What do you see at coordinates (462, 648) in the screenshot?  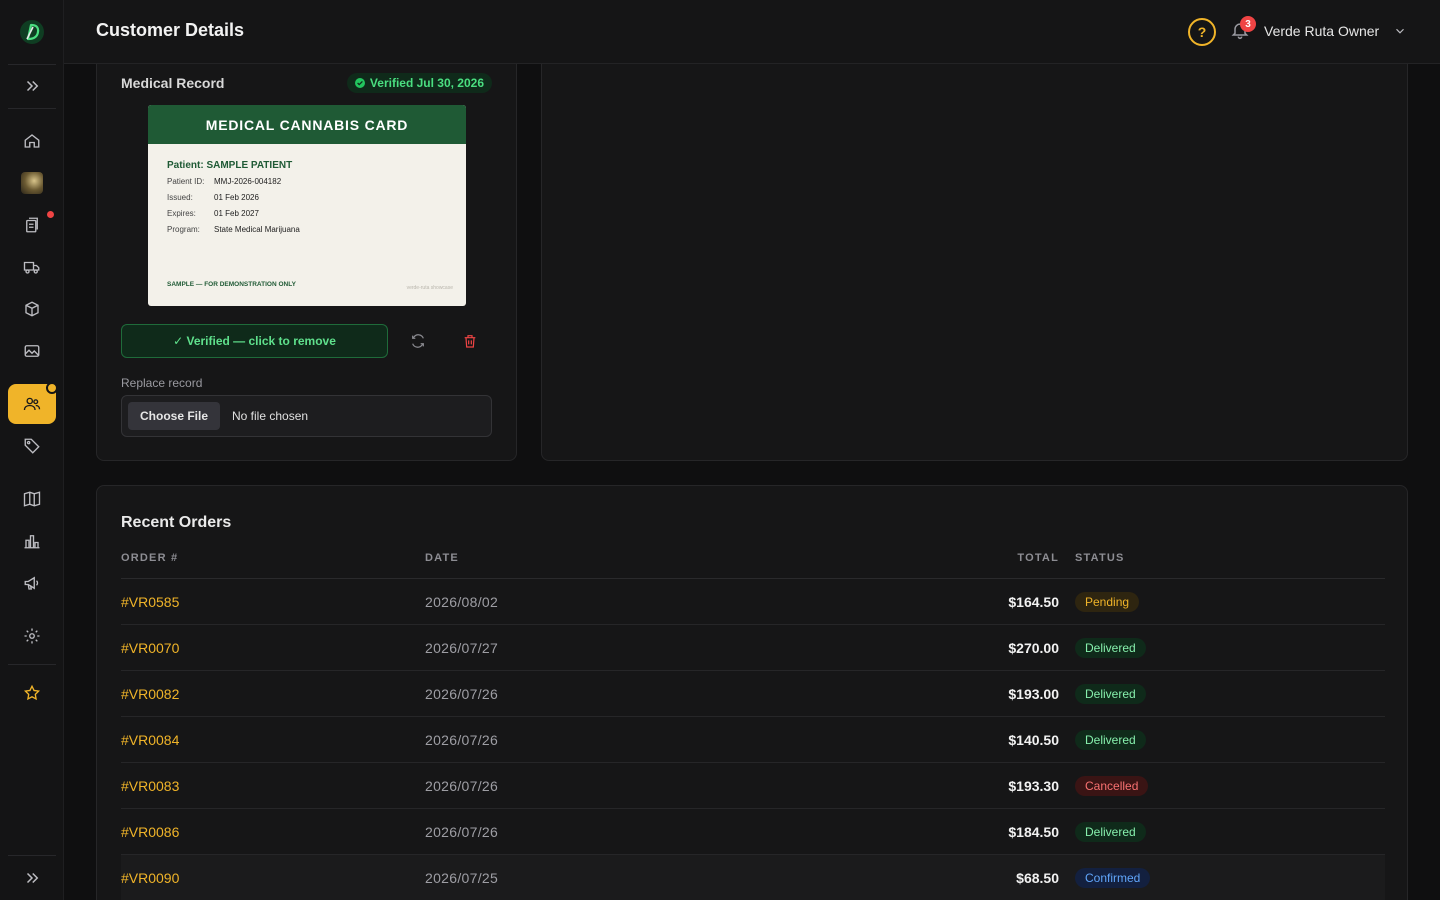 I see `order-date: 2026/07/27` at bounding box center [462, 648].